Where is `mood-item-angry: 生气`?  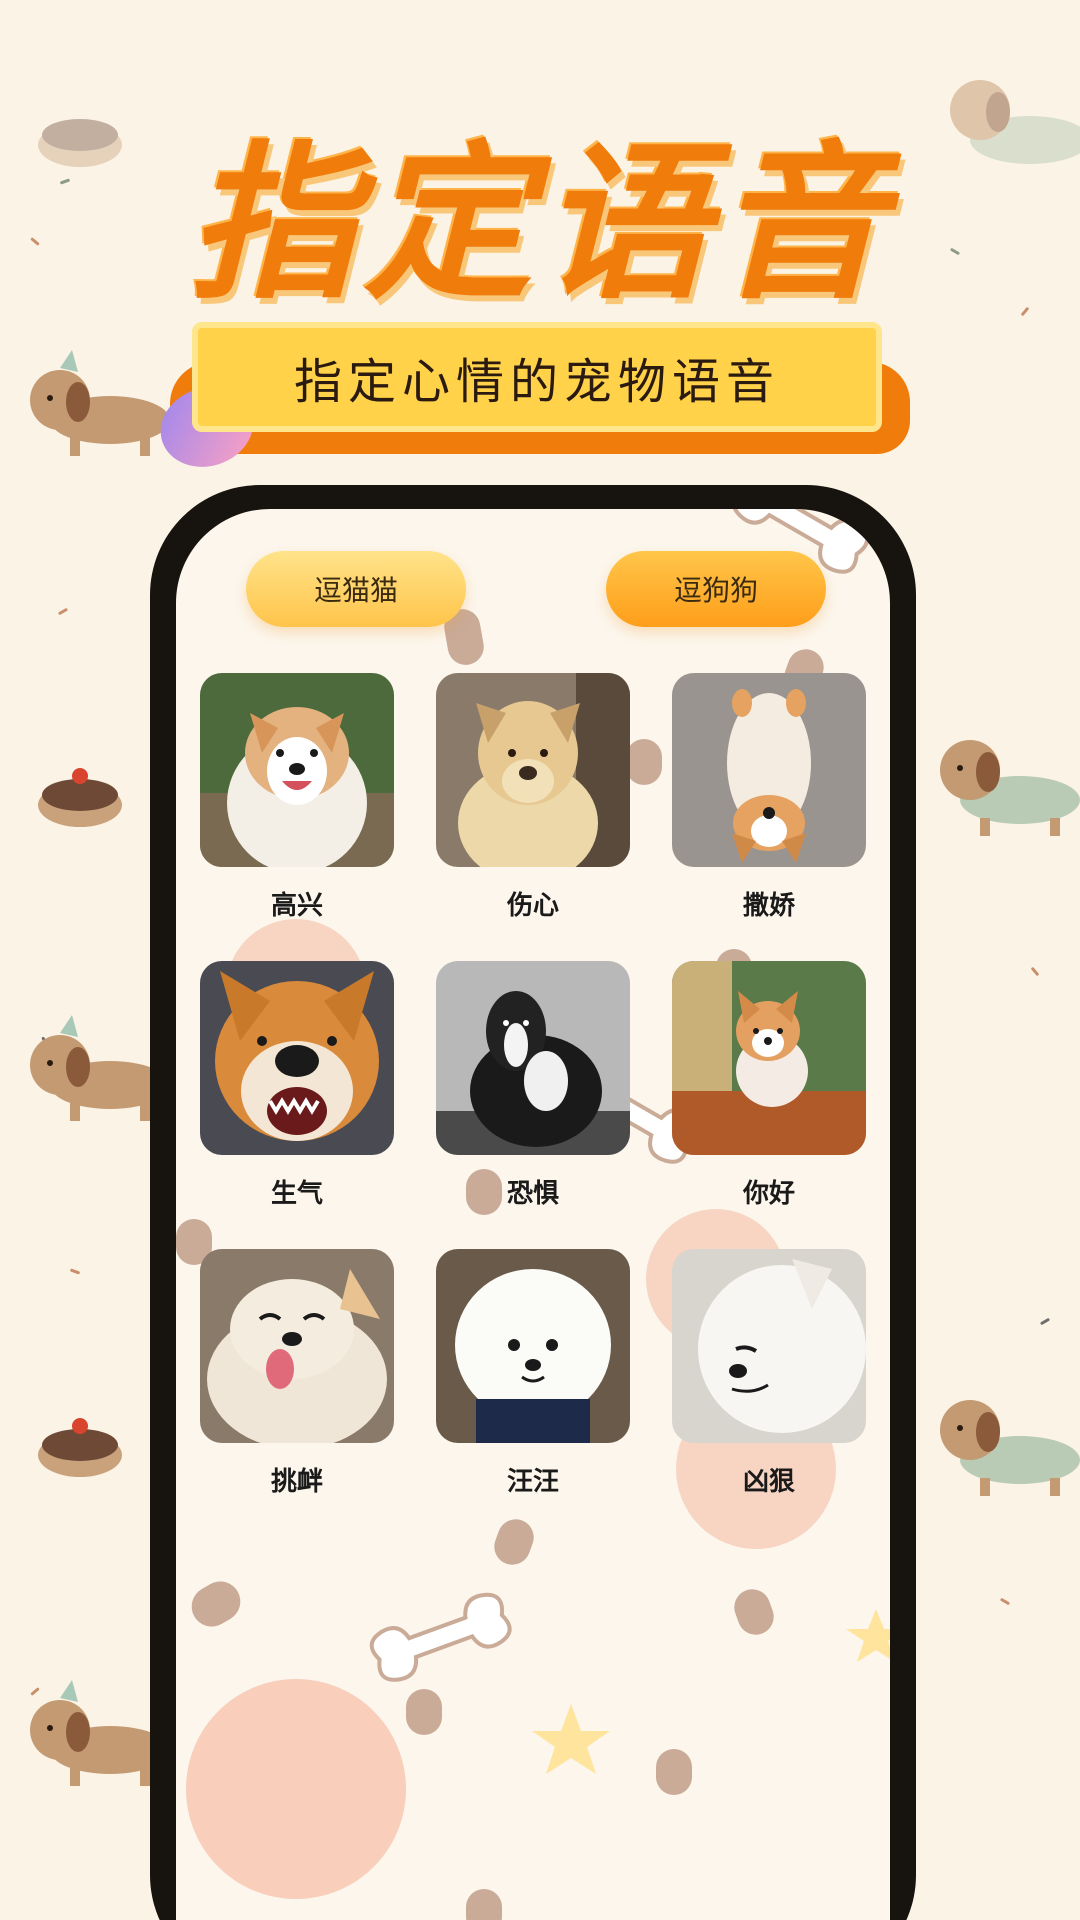 mood-item-angry: 生气 is located at coordinates (297, 1091).